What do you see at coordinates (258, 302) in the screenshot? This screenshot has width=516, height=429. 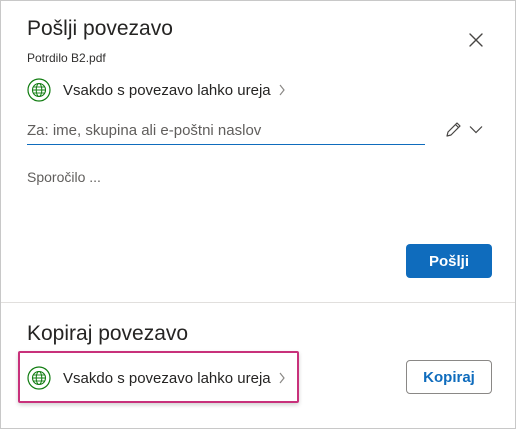 I see `section-divider` at bounding box center [258, 302].